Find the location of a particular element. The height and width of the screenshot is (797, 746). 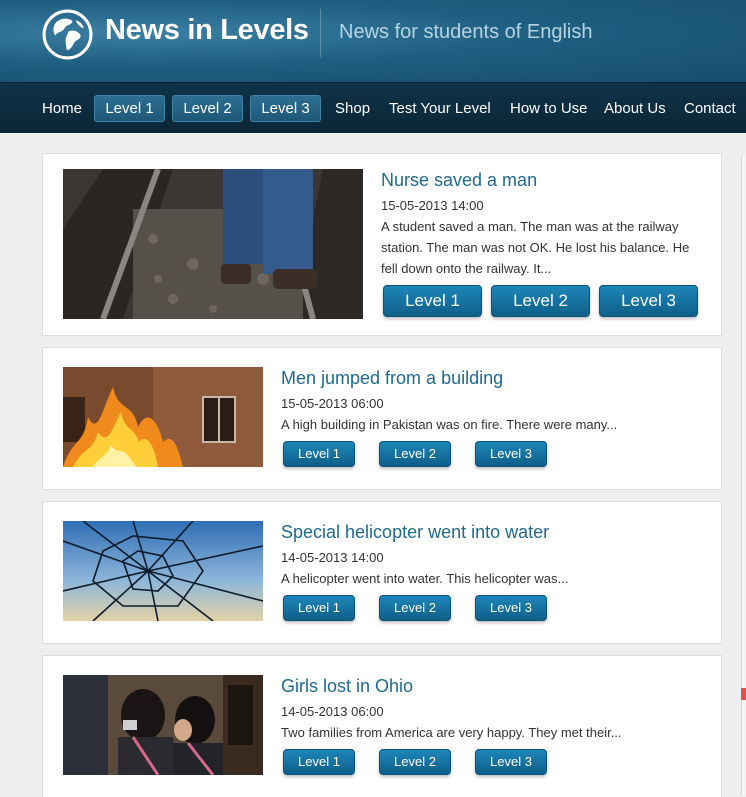

article-title: Nurse saved a man is located at coordinates (459, 180).